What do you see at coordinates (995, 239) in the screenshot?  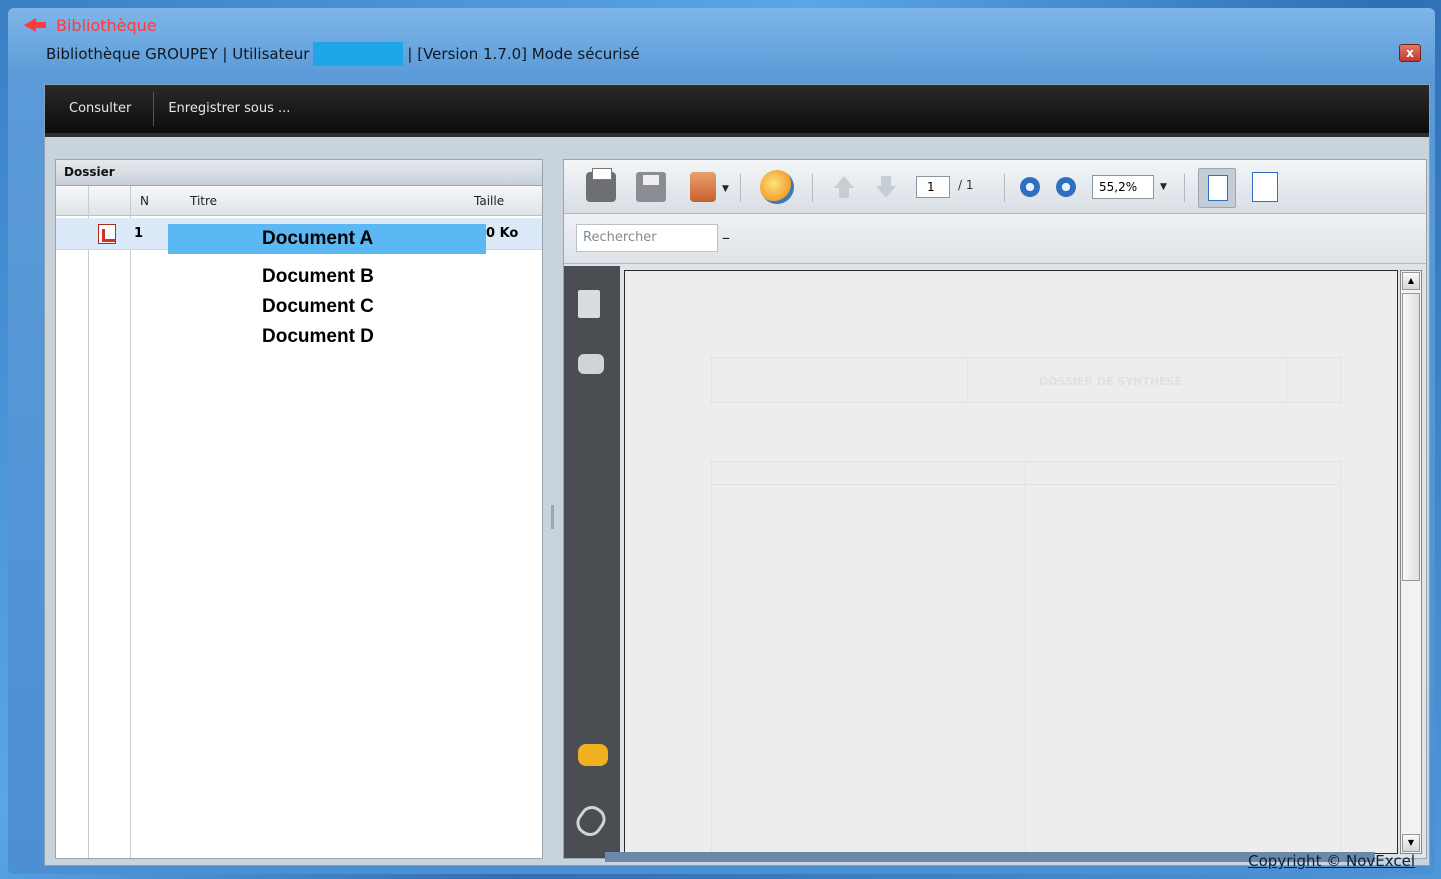 I see `search-bar: Rechercher –` at bounding box center [995, 239].